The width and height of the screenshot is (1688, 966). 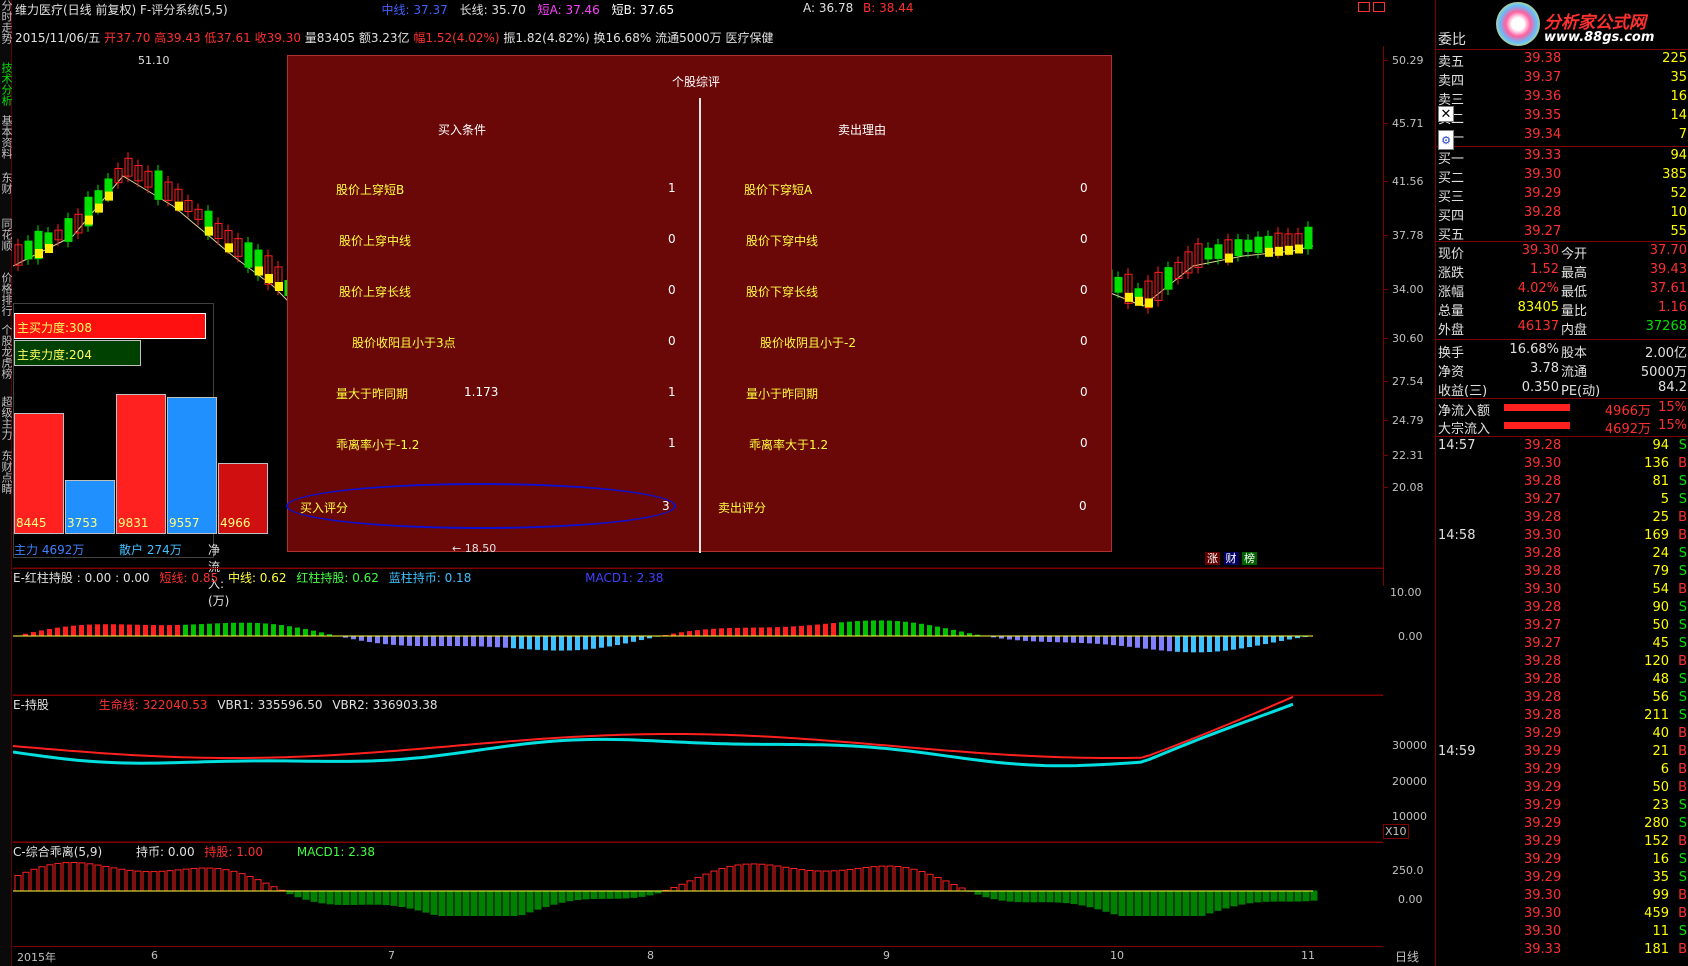 What do you see at coordinates (6, 359) in the screenshot?
I see `left-tab: 个股龙虎榜` at bounding box center [6, 359].